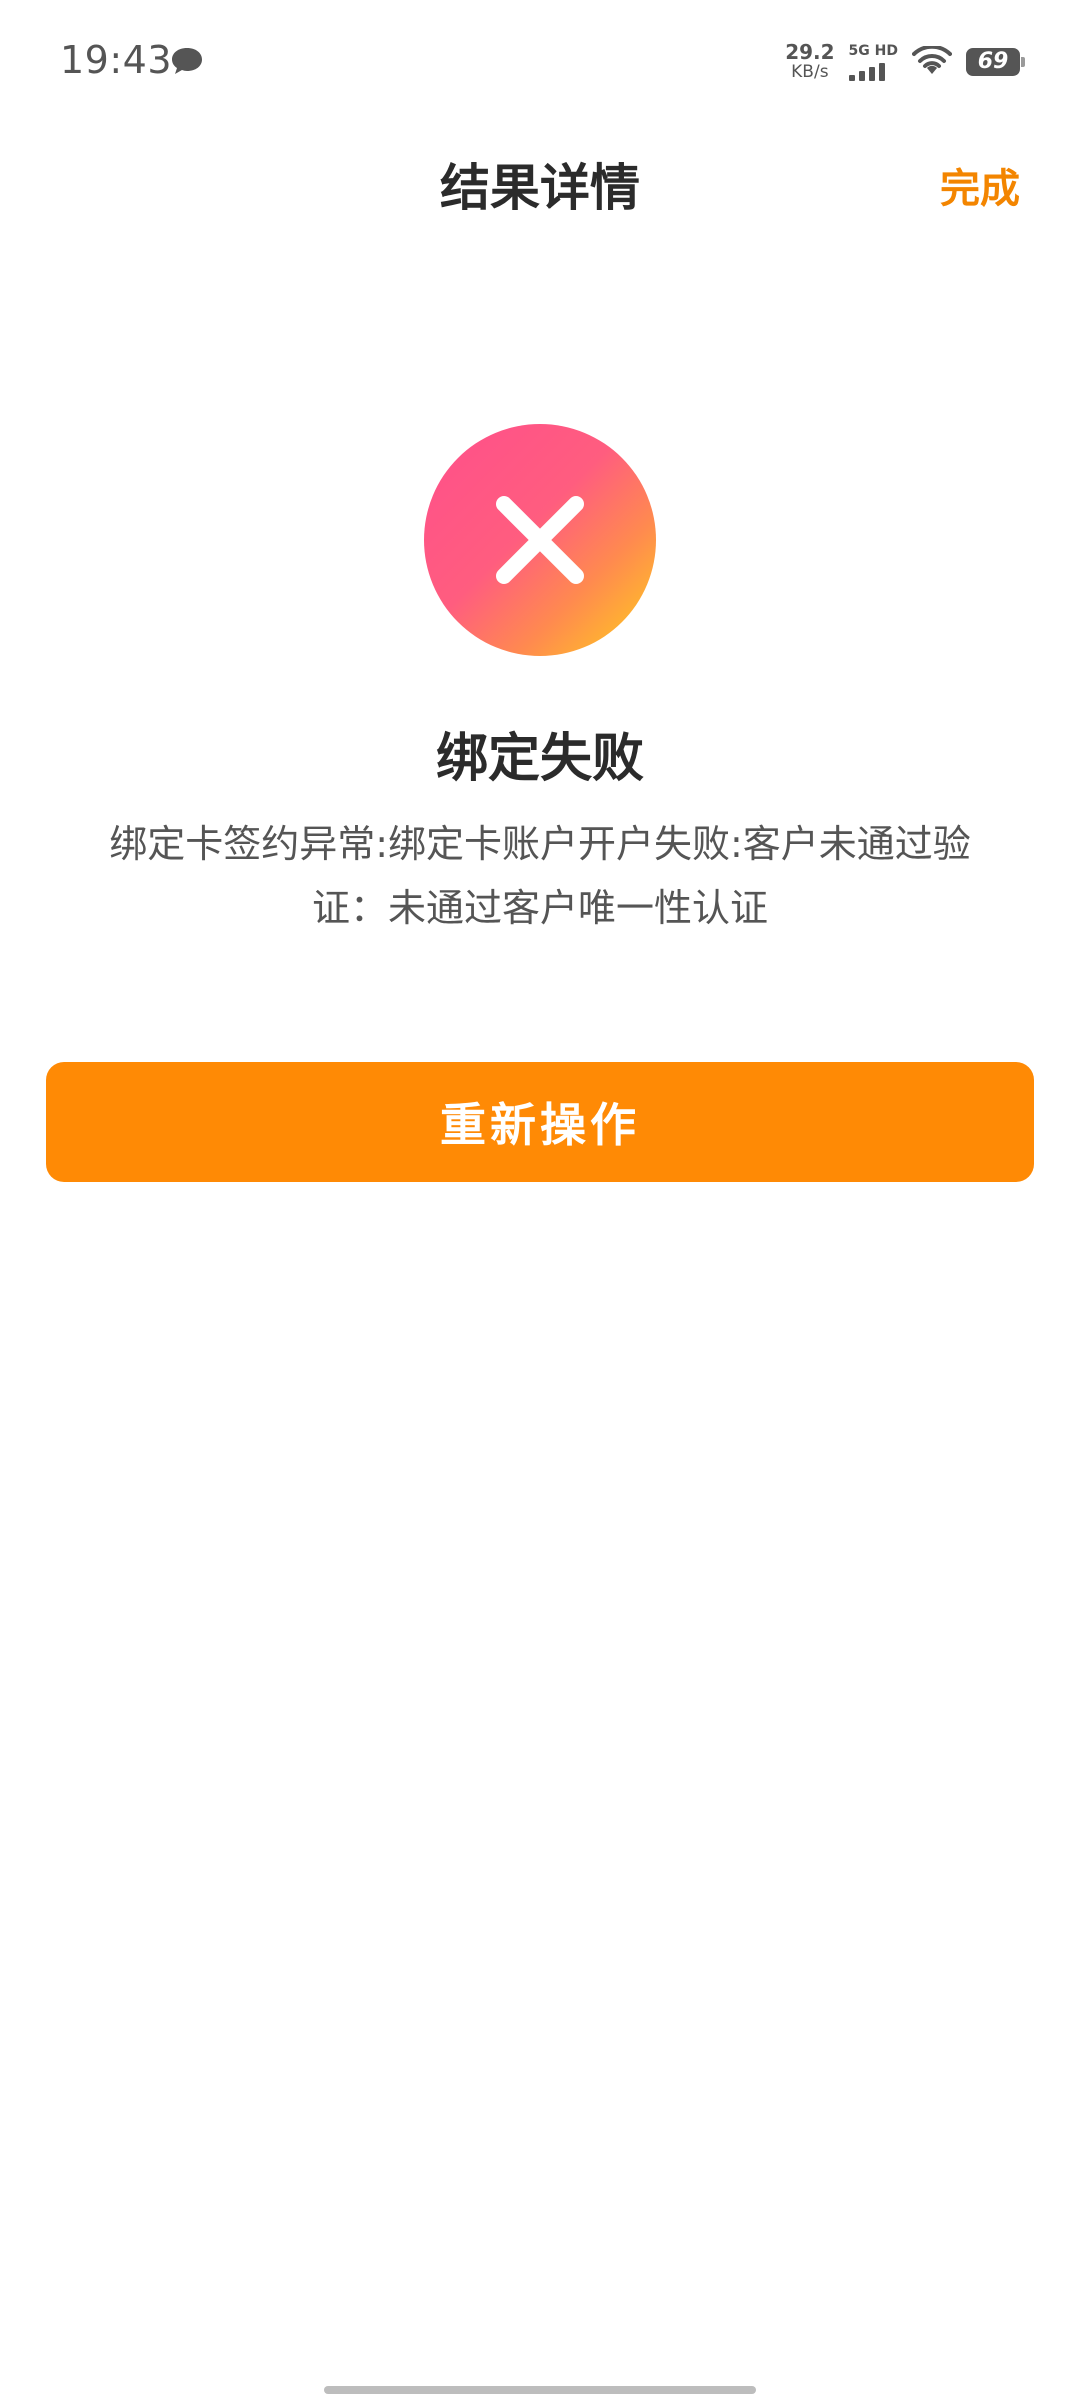  What do you see at coordinates (540, 2390) in the screenshot?
I see `home-indicator` at bounding box center [540, 2390].